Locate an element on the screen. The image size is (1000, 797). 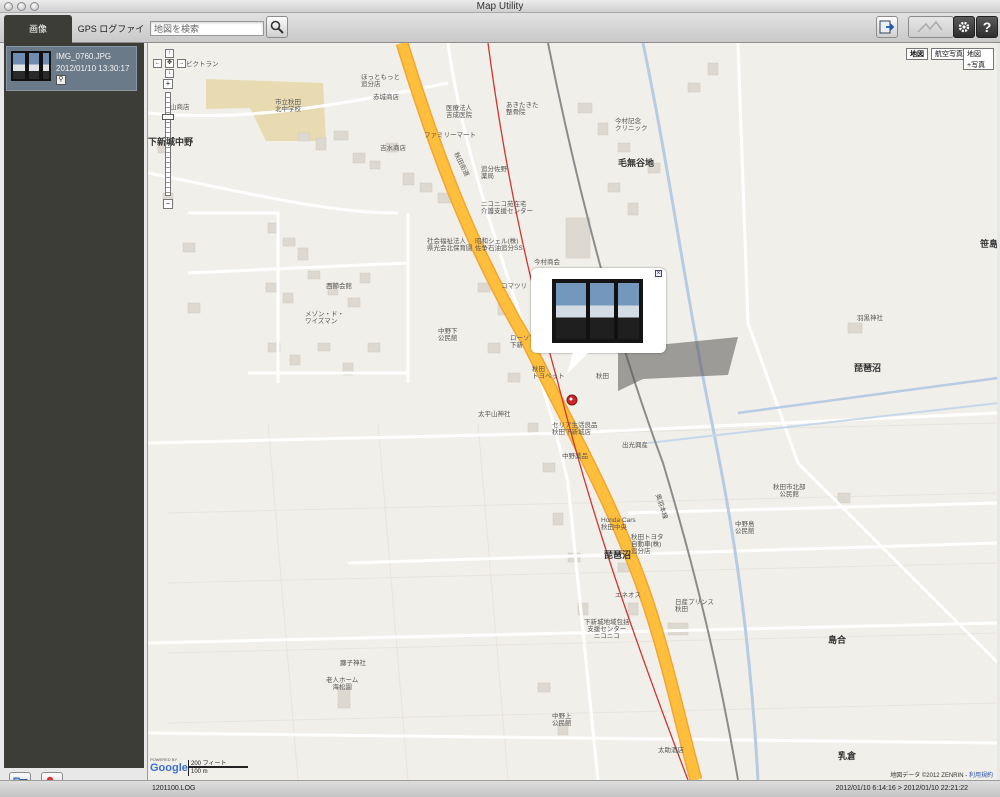
map-label: ファミリーマート is located at coordinates (450, 135).